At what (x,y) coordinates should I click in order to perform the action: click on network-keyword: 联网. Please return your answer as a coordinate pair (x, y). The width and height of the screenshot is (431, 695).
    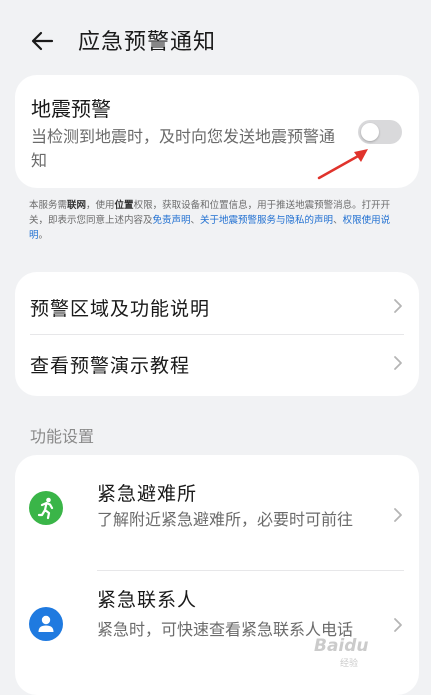
    Looking at the image, I should click on (77, 205).